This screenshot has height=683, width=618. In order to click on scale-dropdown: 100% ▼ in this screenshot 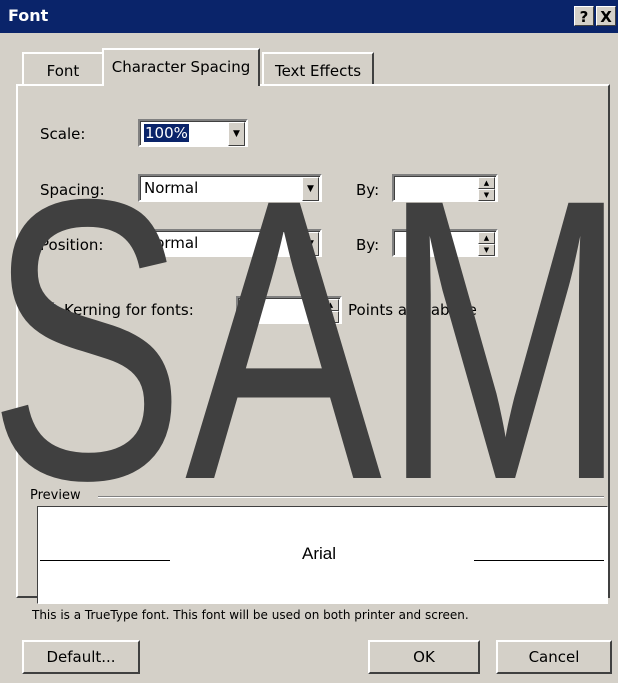, I will do `click(193, 133)`.